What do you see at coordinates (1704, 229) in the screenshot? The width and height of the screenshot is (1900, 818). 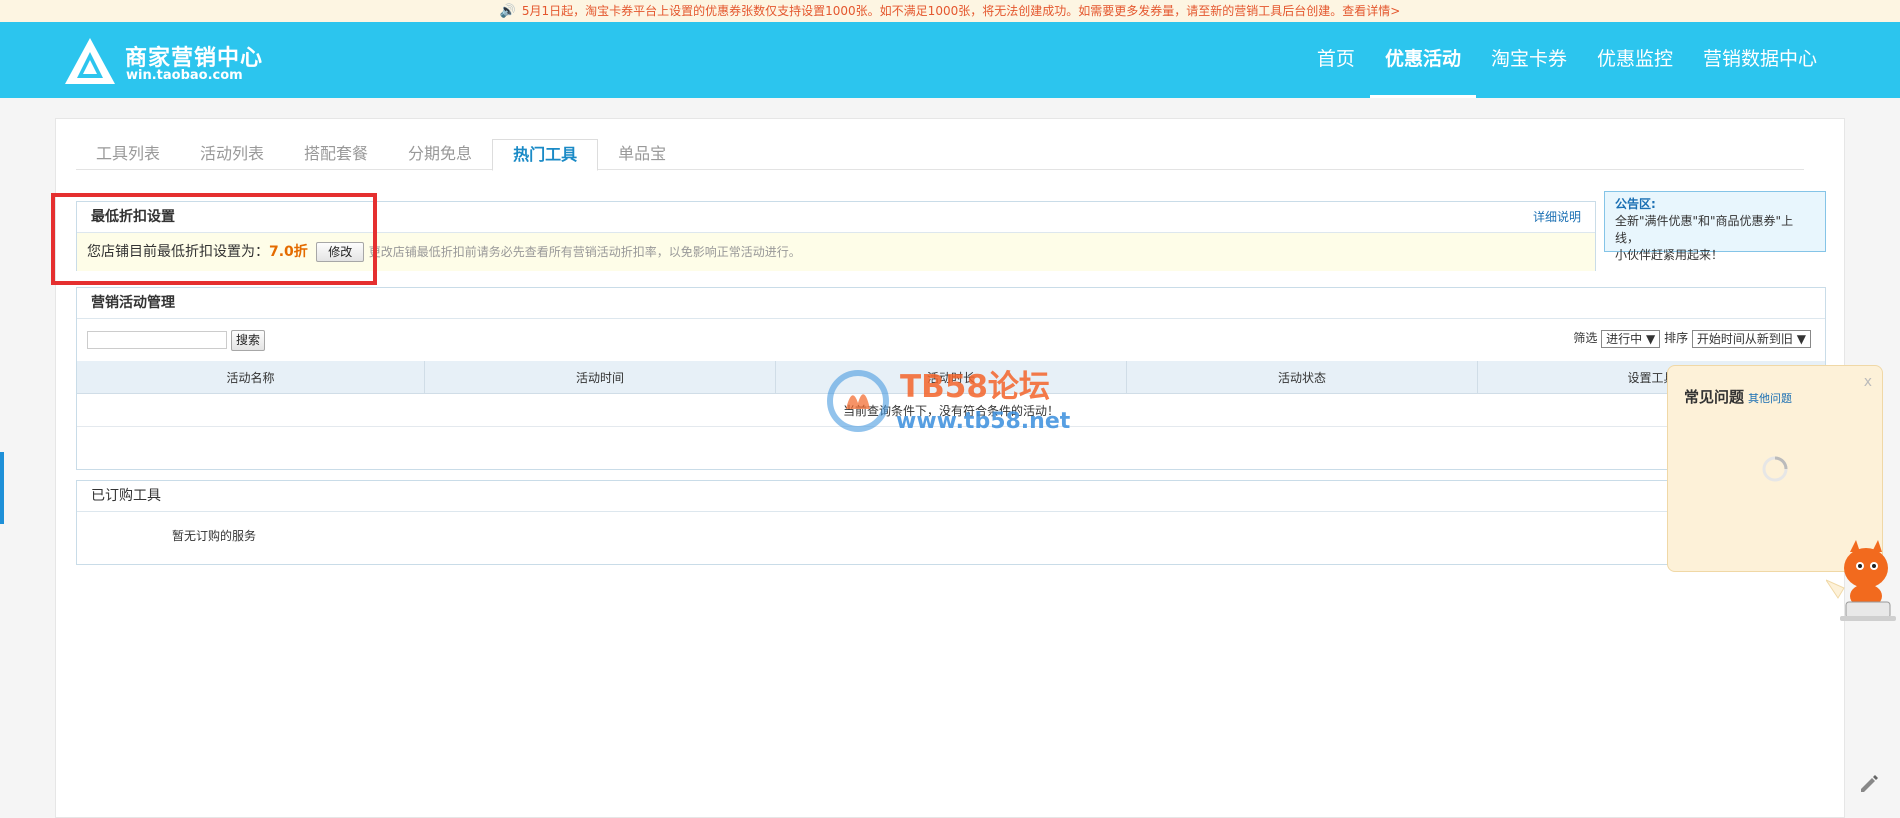 I see `bulletin-line-1: 全新"满件优惠"和"商品优惠券"上线，` at bounding box center [1704, 229].